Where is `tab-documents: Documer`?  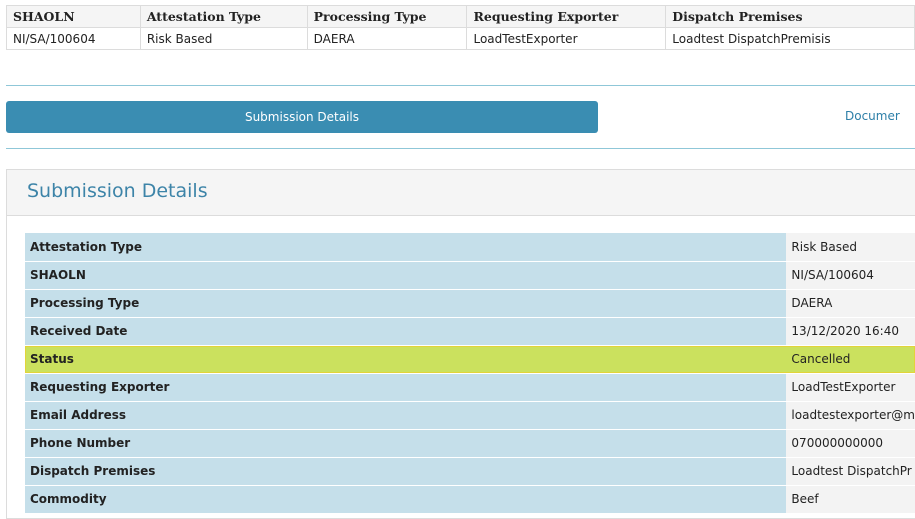
tab-documents: Documer is located at coordinates (872, 116).